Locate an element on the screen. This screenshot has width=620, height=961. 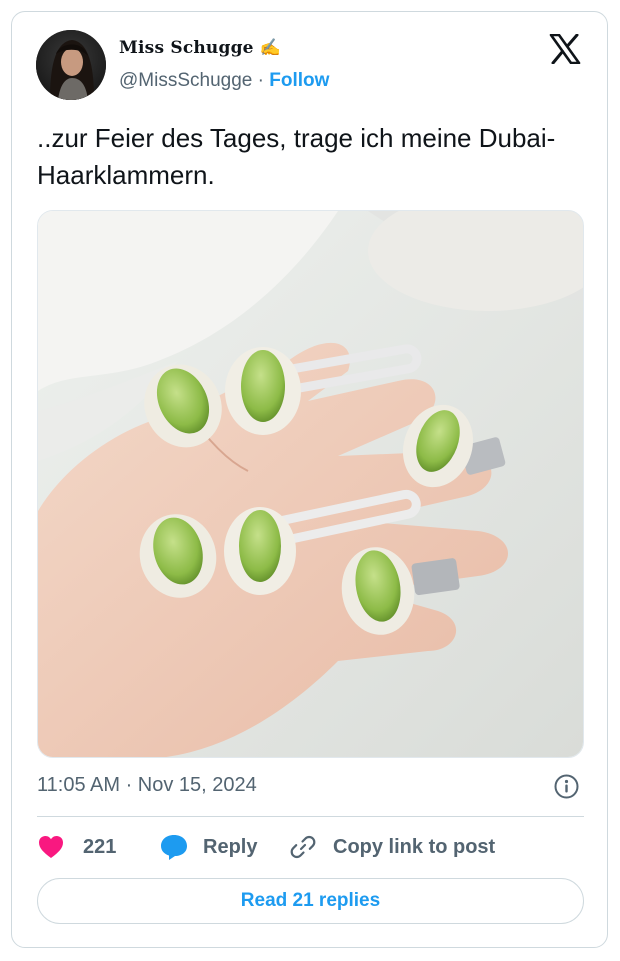
handle-row: @MissSchugge · Follow is located at coordinates (224, 81).